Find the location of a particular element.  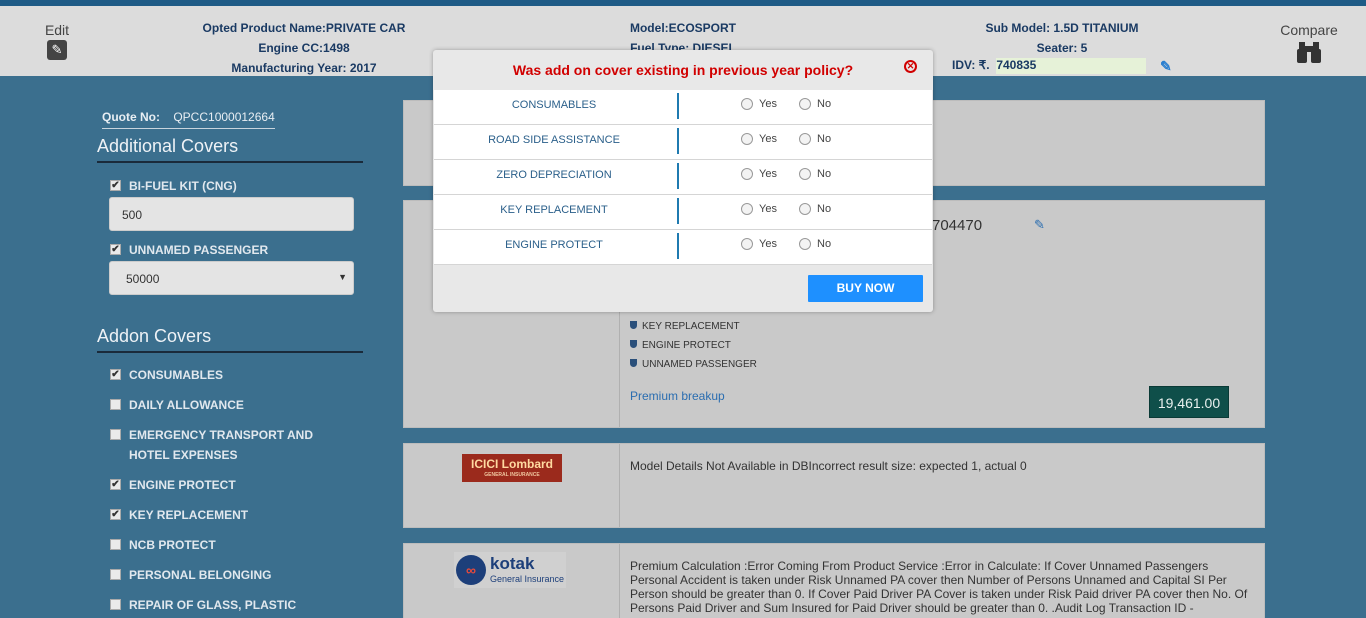

close-icon: ✕ is located at coordinates (910, 66).